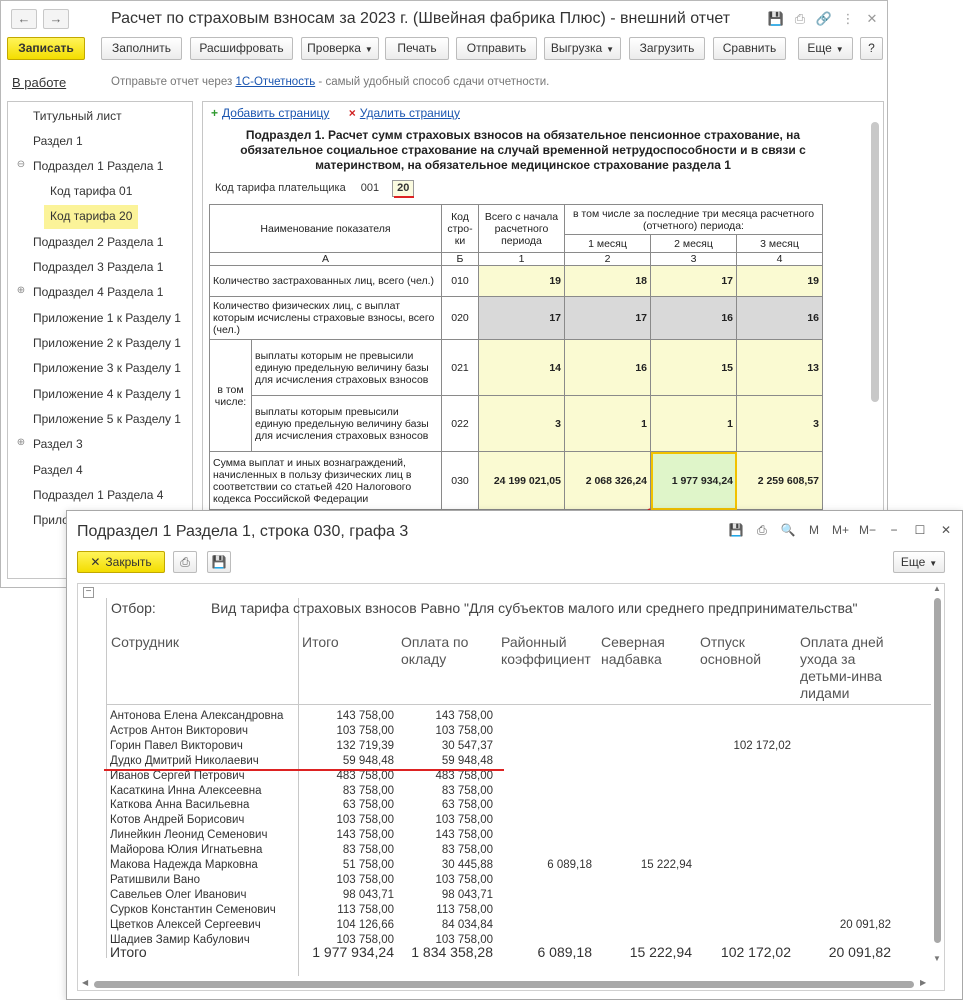  What do you see at coordinates (88, 592) in the screenshot?
I see `group-collapse-icon: −` at bounding box center [88, 592].